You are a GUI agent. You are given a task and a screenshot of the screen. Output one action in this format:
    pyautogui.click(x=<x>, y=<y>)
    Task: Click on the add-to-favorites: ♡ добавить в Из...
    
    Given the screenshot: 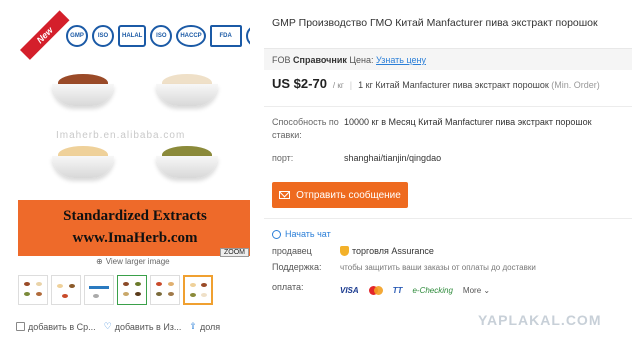 What is the action you would take?
    pyautogui.click(x=143, y=326)
    